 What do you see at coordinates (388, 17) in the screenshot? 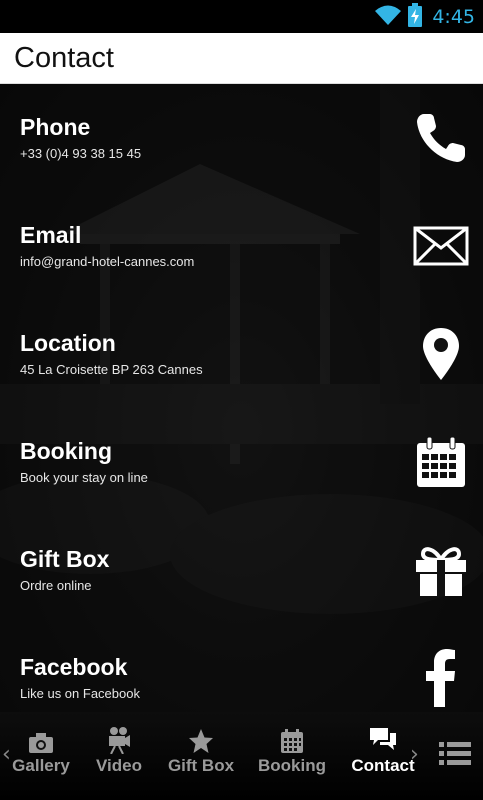
I see `wifi-icon` at bounding box center [388, 17].